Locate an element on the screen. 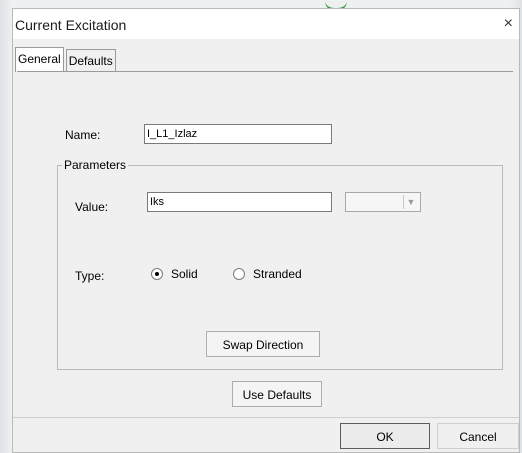 This screenshot has height=453, width=522. name-label: Name: is located at coordinates (83, 135).